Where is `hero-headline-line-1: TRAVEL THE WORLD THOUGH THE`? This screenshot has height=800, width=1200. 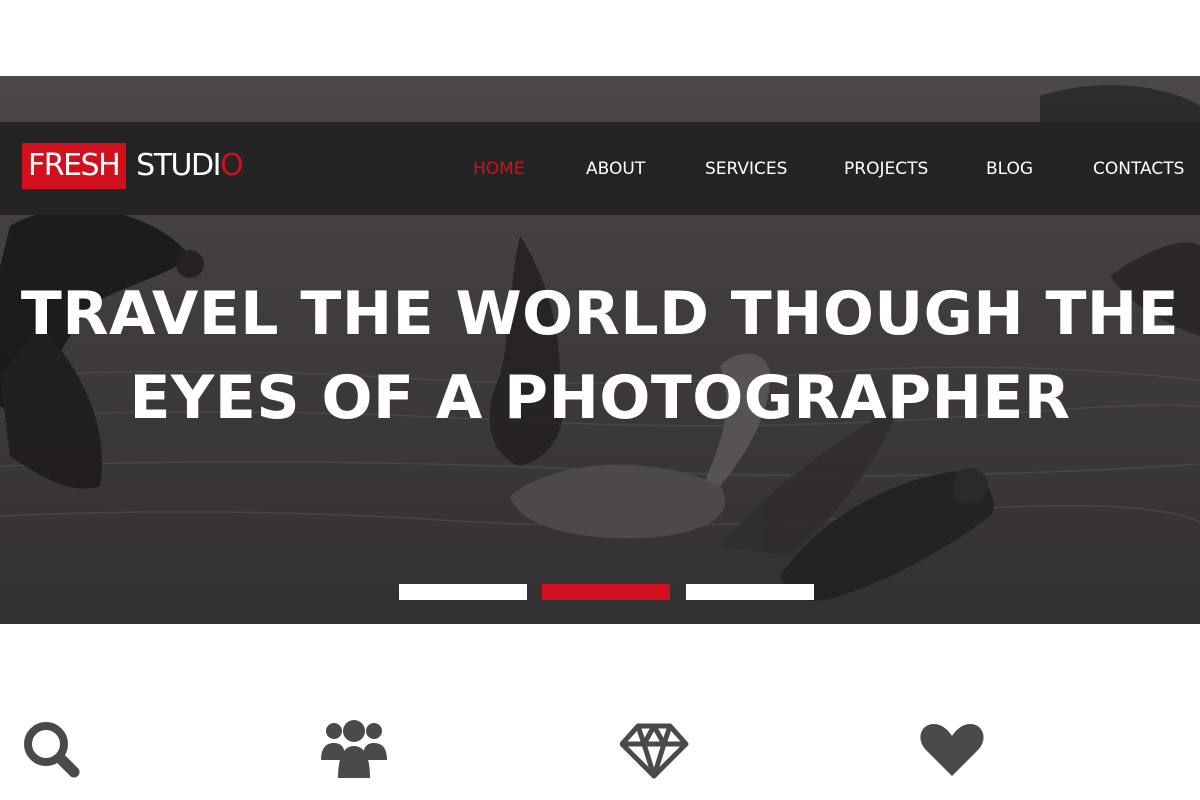
hero-headline-line-1: TRAVEL THE WORLD THOUGH THE is located at coordinates (600, 314).